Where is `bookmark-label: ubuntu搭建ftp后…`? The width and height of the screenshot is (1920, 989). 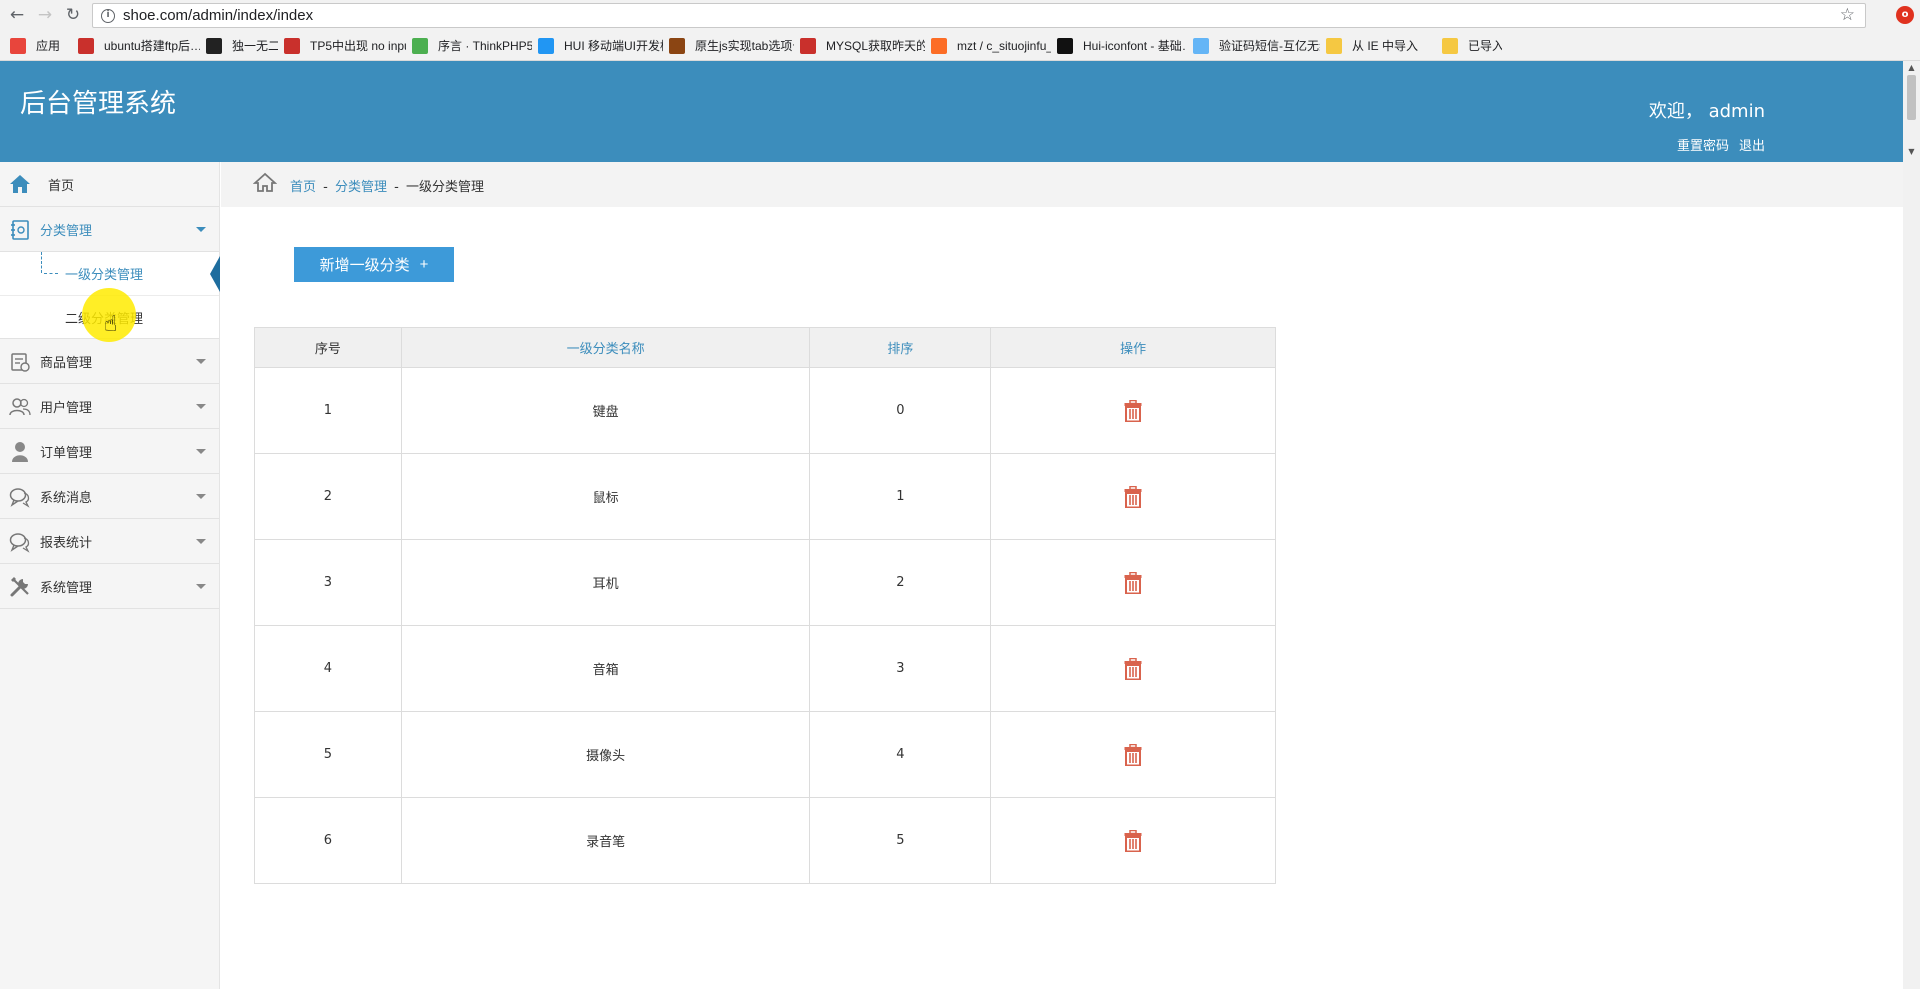
bookmark-label: ubuntu搭建ftp后… is located at coordinates (152, 46).